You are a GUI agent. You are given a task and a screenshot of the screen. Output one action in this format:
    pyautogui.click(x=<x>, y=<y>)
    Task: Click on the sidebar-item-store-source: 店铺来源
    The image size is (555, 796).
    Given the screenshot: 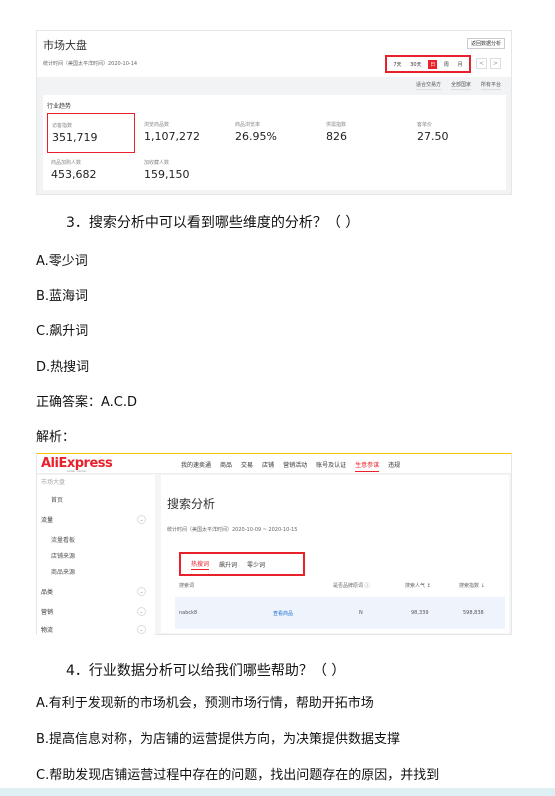 What is the action you would take?
    pyautogui.click(x=63, y=555)
    